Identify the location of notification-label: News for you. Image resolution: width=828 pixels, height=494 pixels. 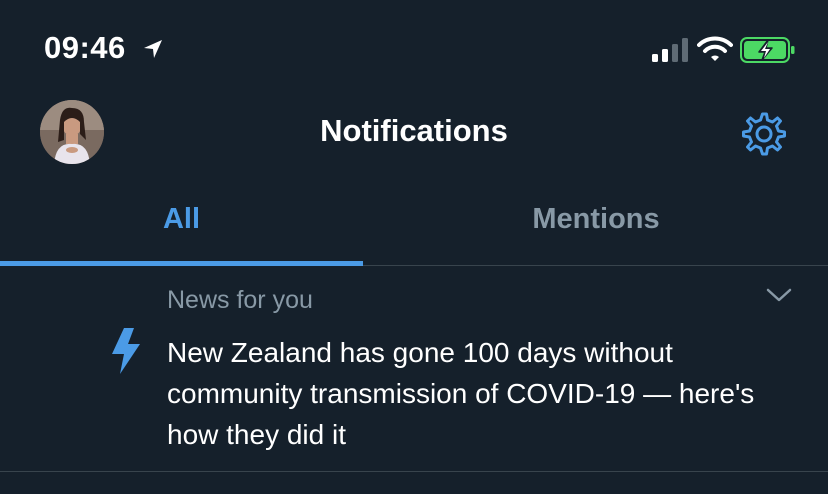
(240, 300).